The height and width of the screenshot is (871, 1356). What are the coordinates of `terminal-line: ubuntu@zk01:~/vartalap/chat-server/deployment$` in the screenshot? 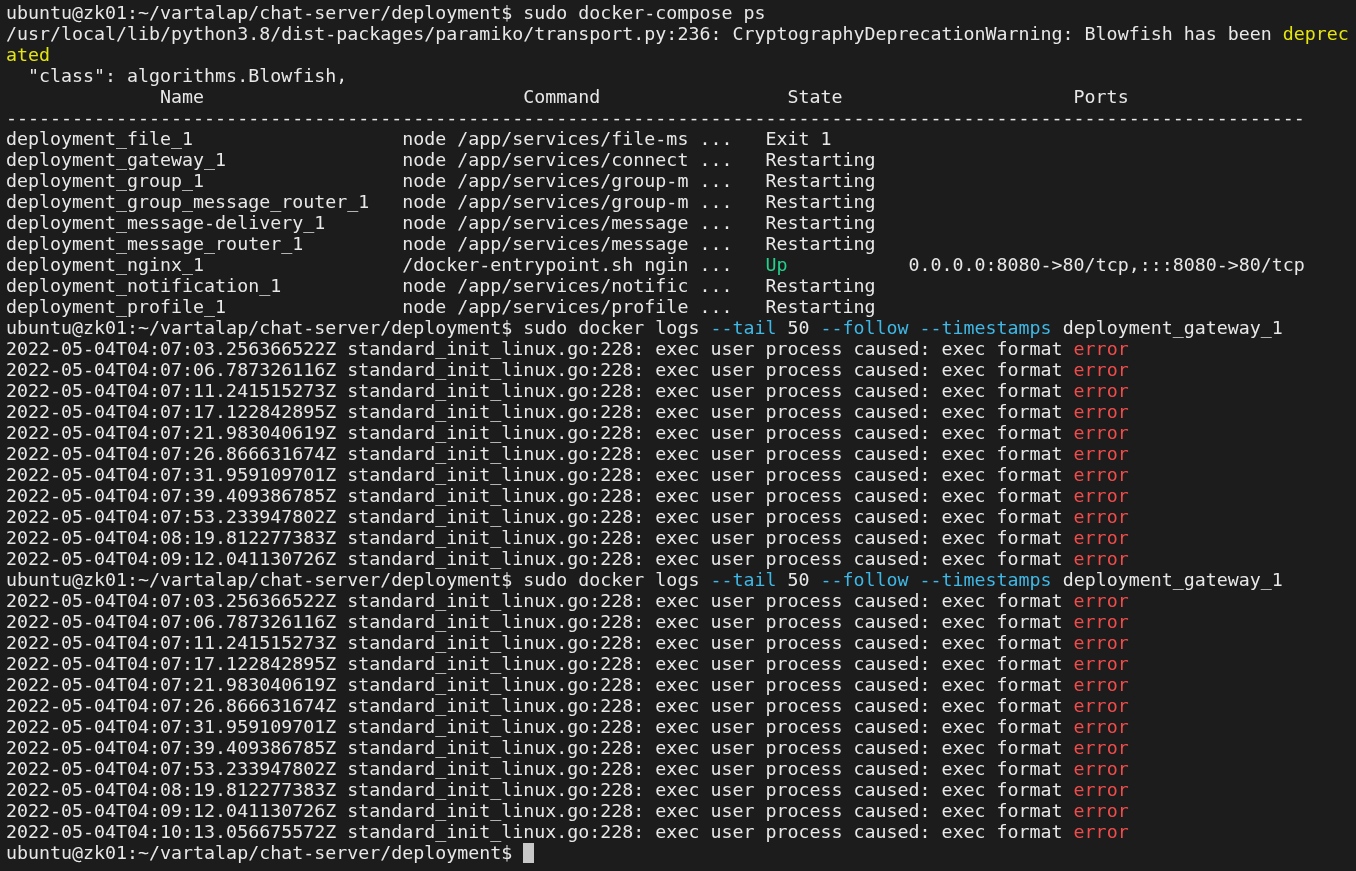 It's located at (260, 852).